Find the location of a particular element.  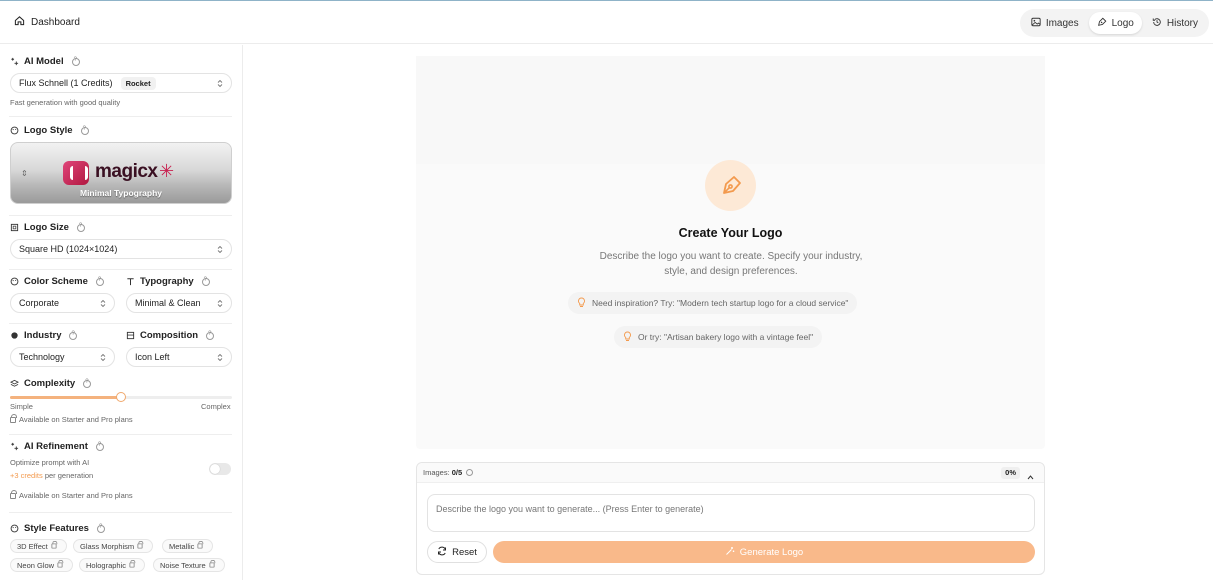

ai-refinement-title: AI Refinement is located at coordinates (56, 446).